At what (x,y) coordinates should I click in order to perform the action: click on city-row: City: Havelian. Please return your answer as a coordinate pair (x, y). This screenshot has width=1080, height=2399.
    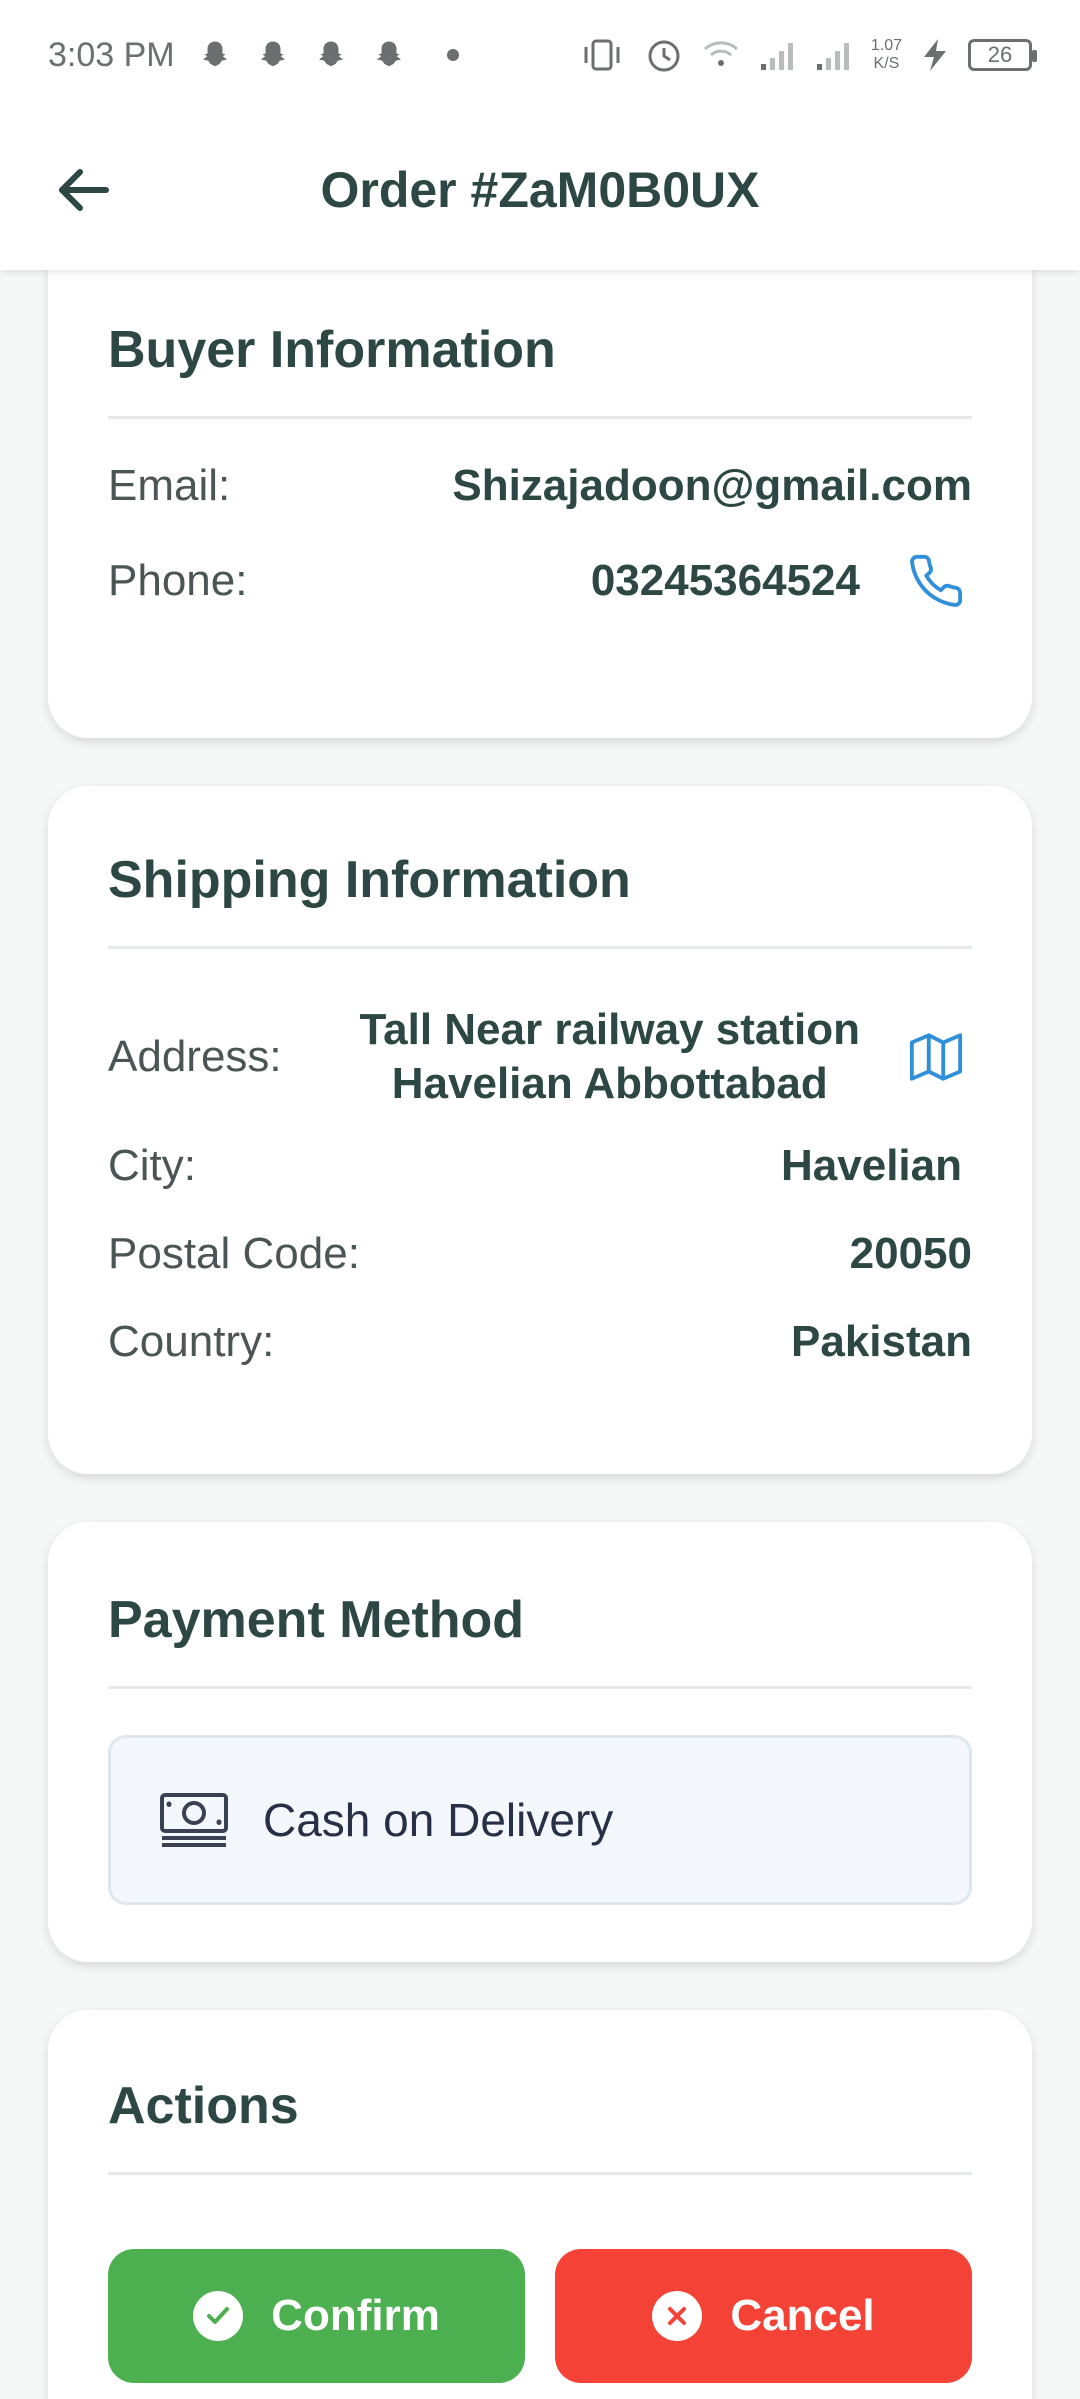
    Looking at the image, I should click on (540, 1166).